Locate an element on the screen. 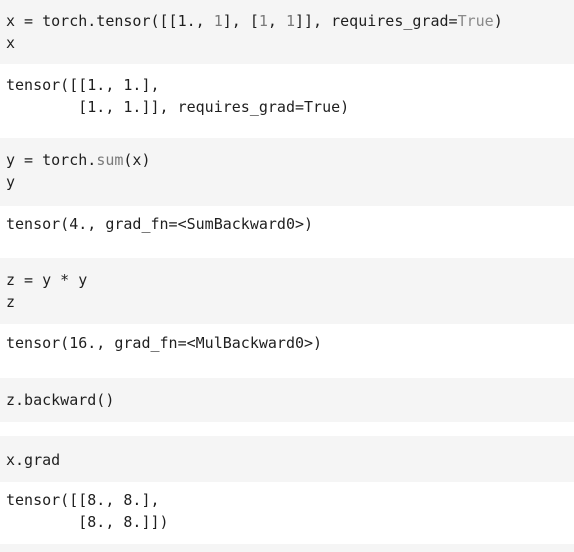  code-cell-2-output: tensor(4., grad_fn=<SumBackward0>) is located at coordinates (287, 232).